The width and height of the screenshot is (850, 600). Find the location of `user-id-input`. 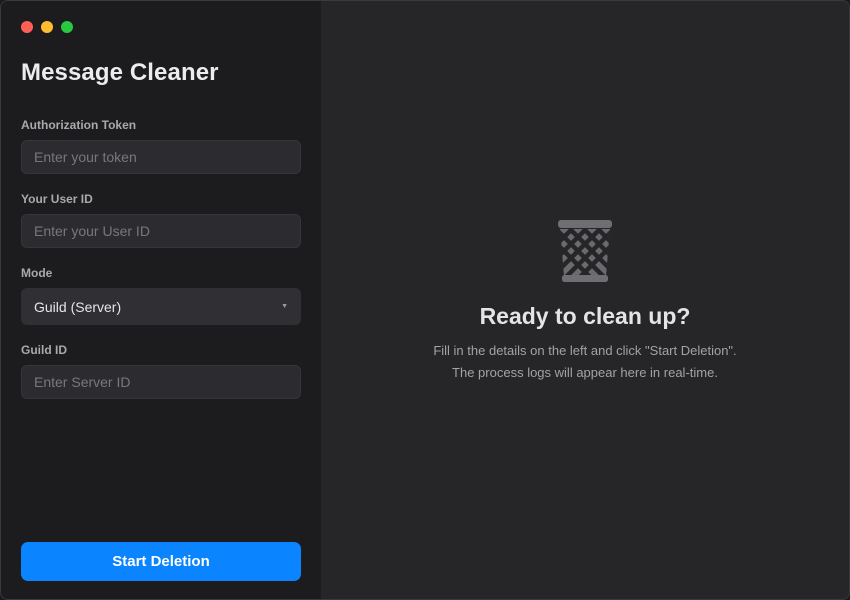

user-id-input is located at coordinates (161, 231).